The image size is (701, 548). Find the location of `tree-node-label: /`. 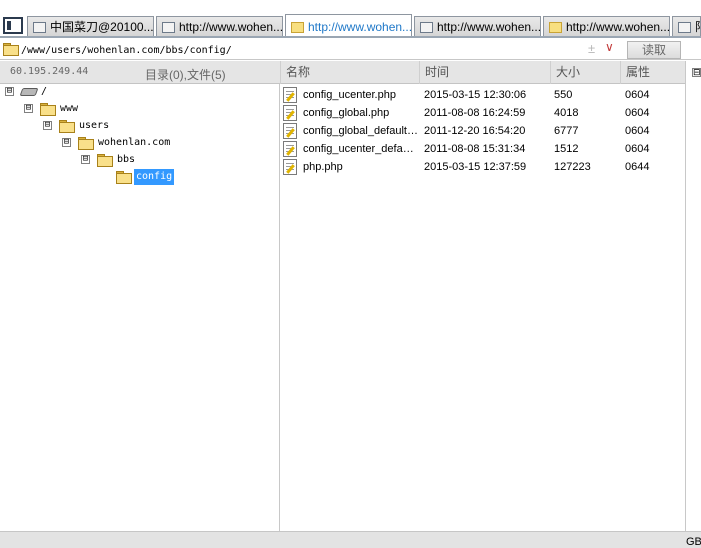

tree-node-label: / is located at coordinates (44, 92).